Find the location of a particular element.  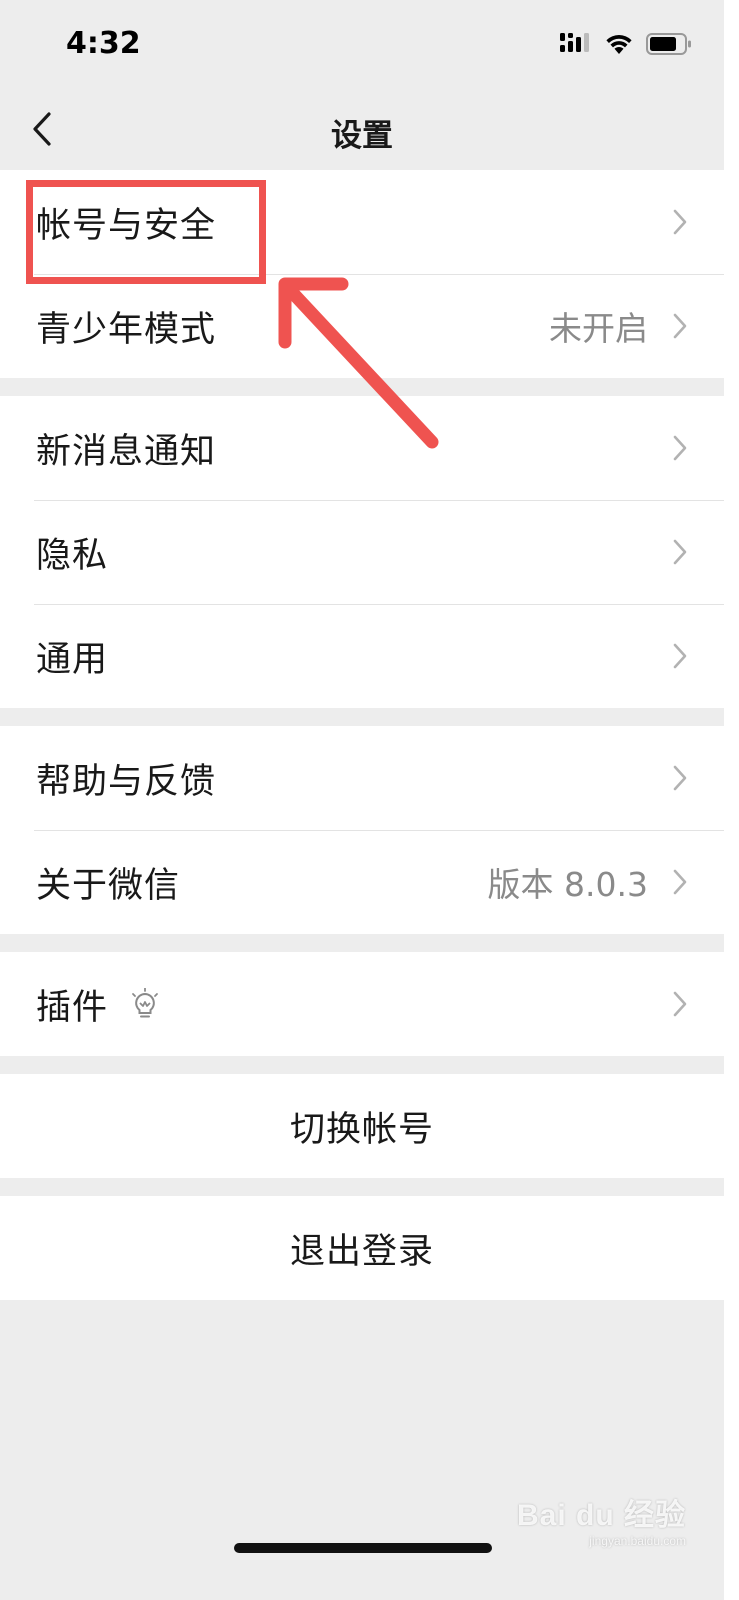

cellular-signal-icon is located at coordinates (576, 46).